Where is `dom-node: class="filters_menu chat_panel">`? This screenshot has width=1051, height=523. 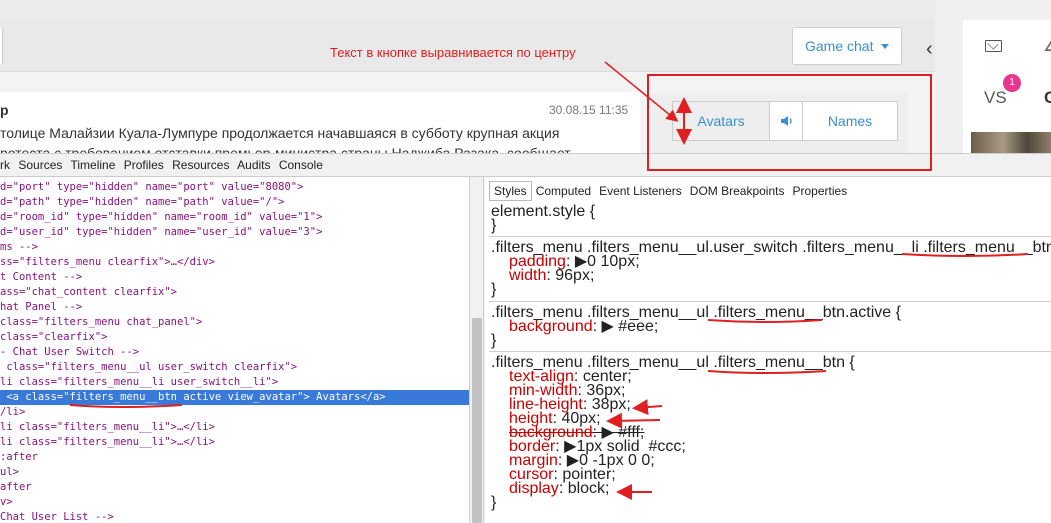 dom-node: class="filters_menu chat_panel"> is located at coordinates (101, 322).